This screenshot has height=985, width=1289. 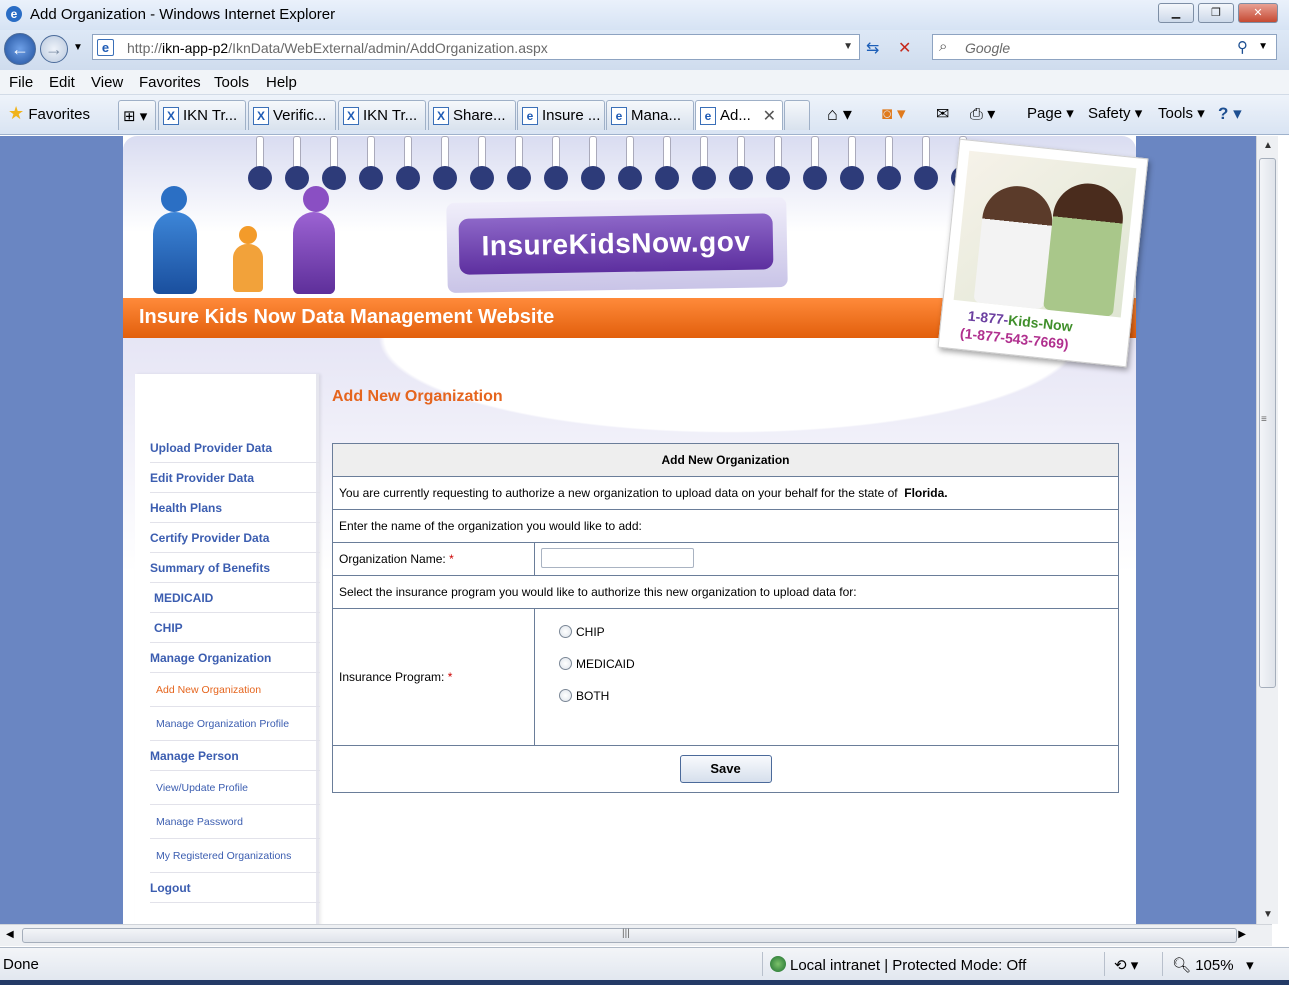 I want to click on horizontal-scrollbar: ◀ ||| ▶, so click(x=636, y=935).